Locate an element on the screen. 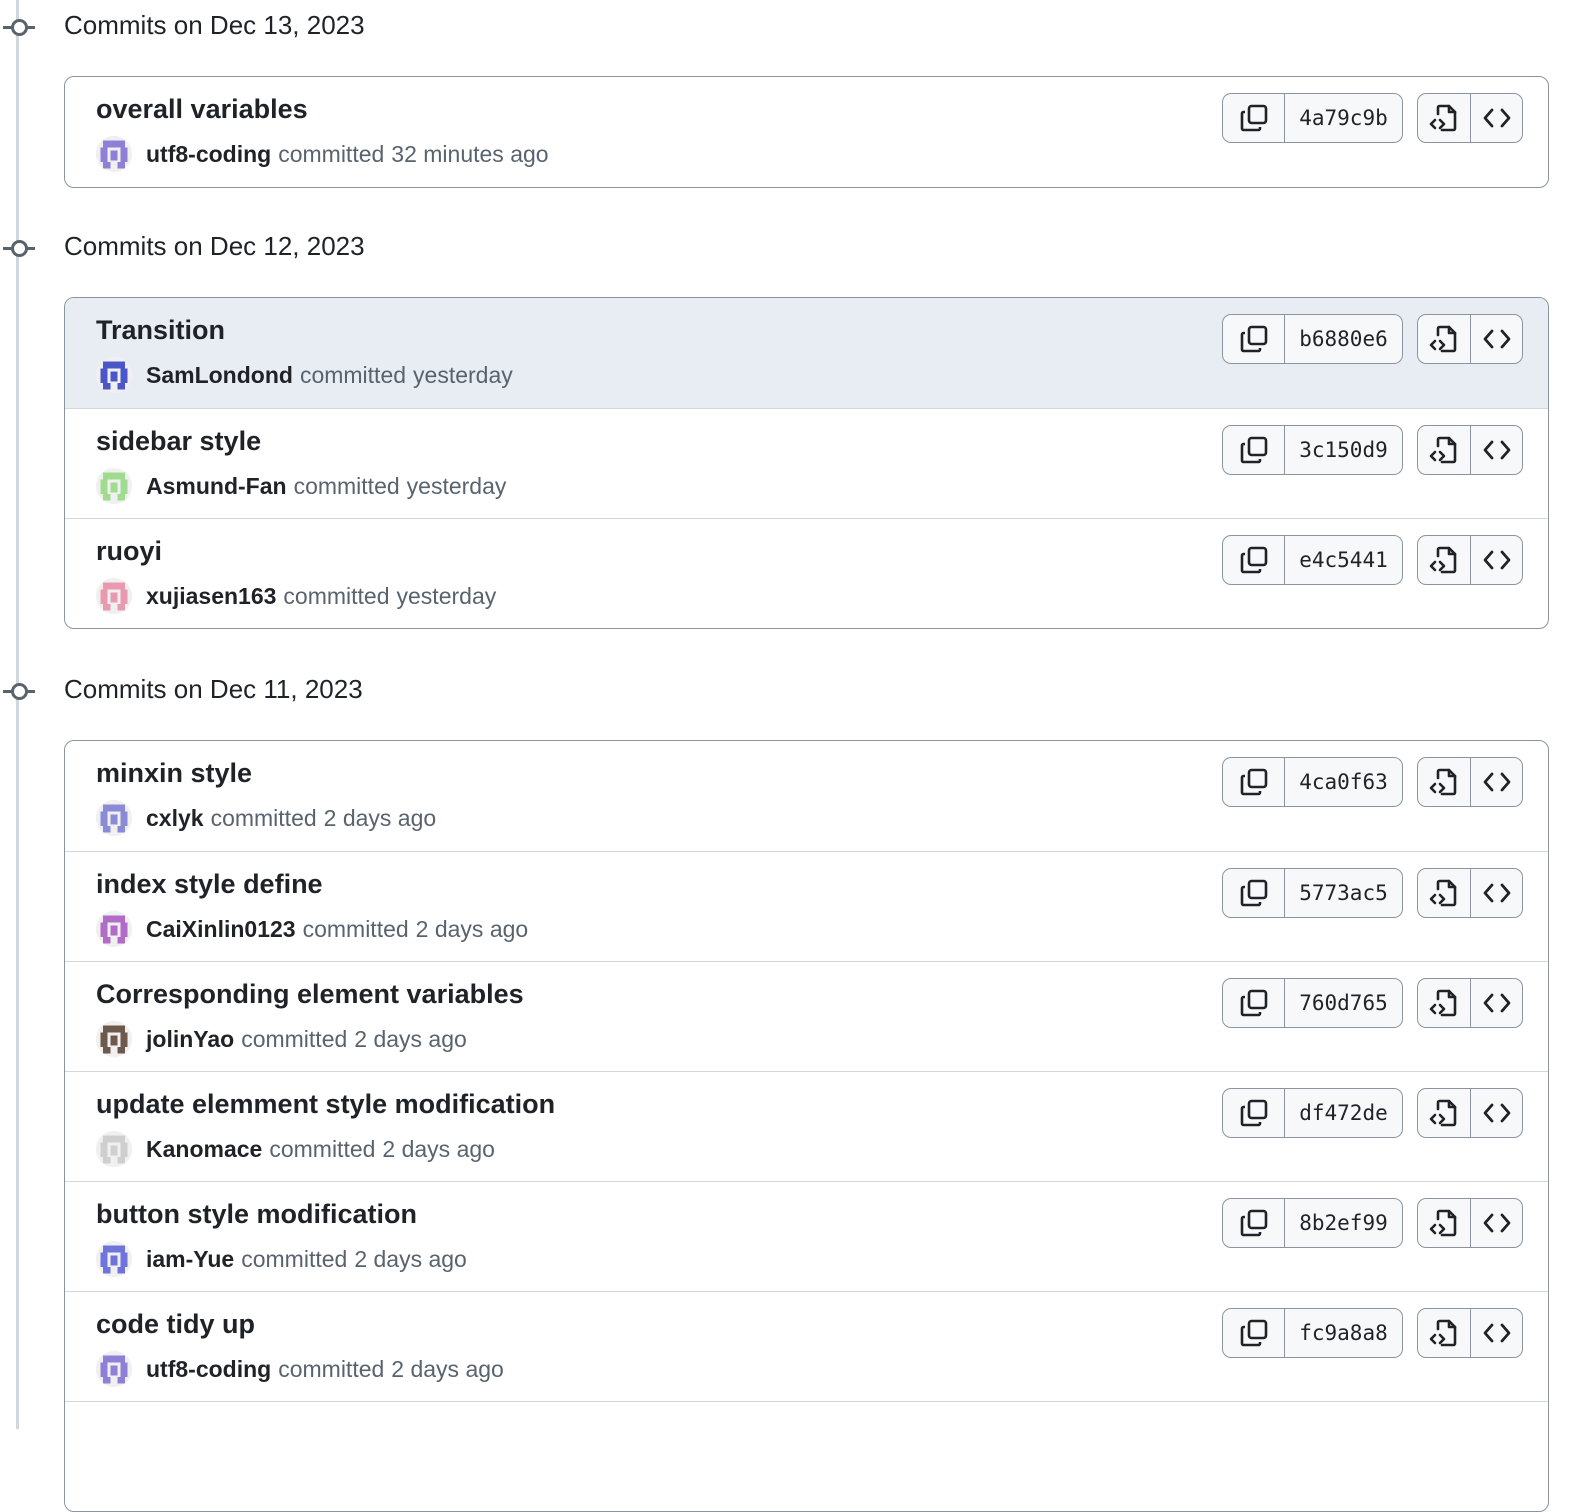  commit-meta: cxlyk committed 2 days ago is located at coordinates (266, 818).